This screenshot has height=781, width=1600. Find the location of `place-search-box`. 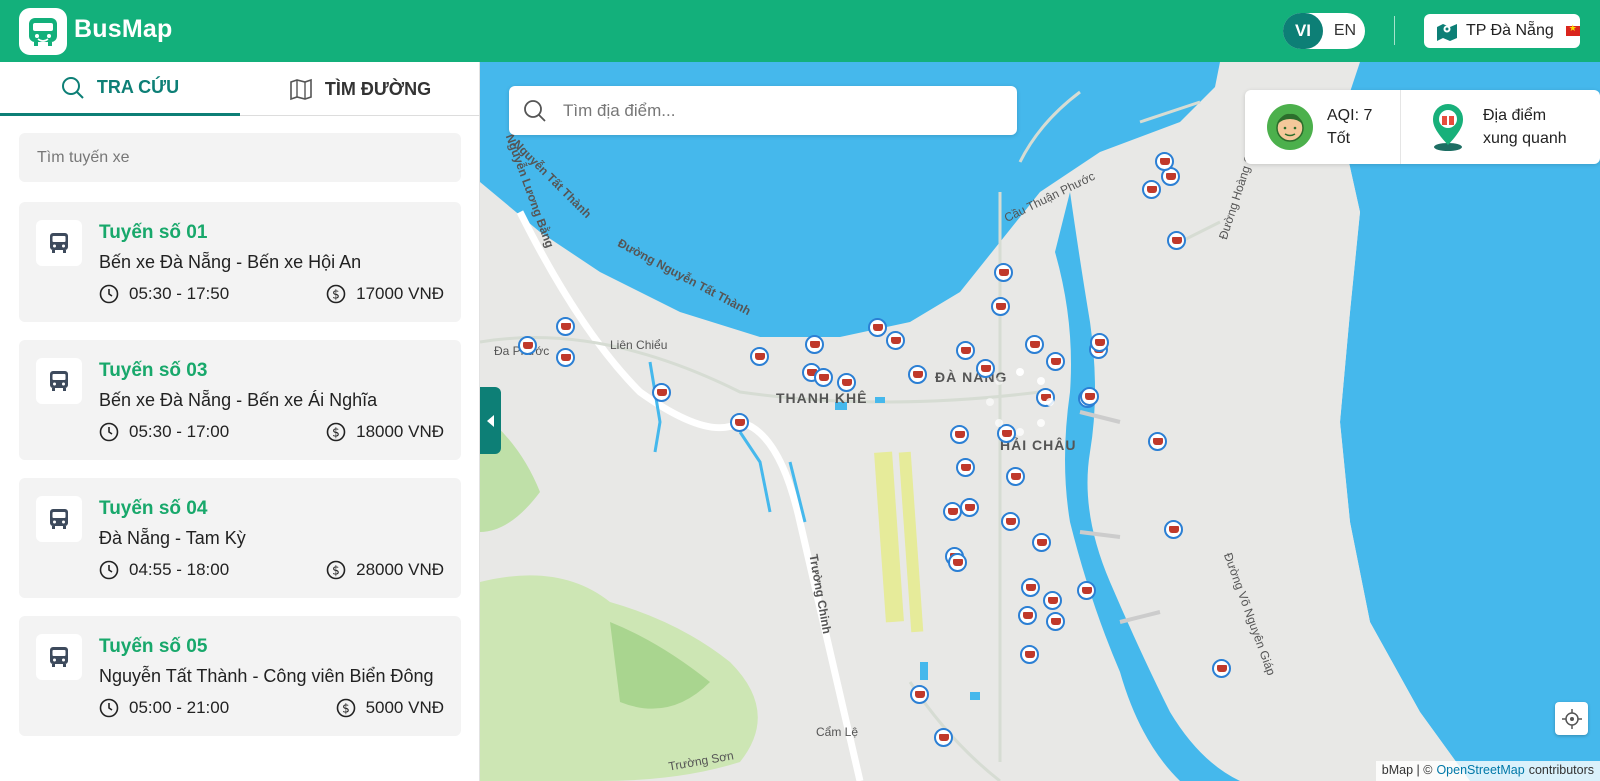

place-search-box is located at coordinates (763, 110).